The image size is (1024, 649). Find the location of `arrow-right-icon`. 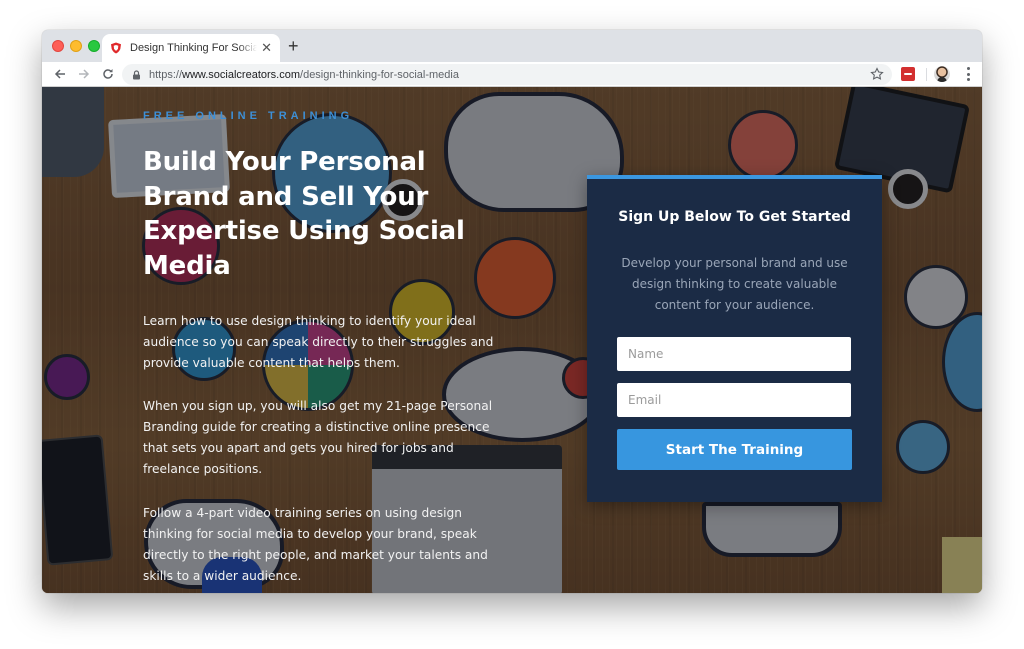

arrow-right-icon is located at coordinates (84, 74).